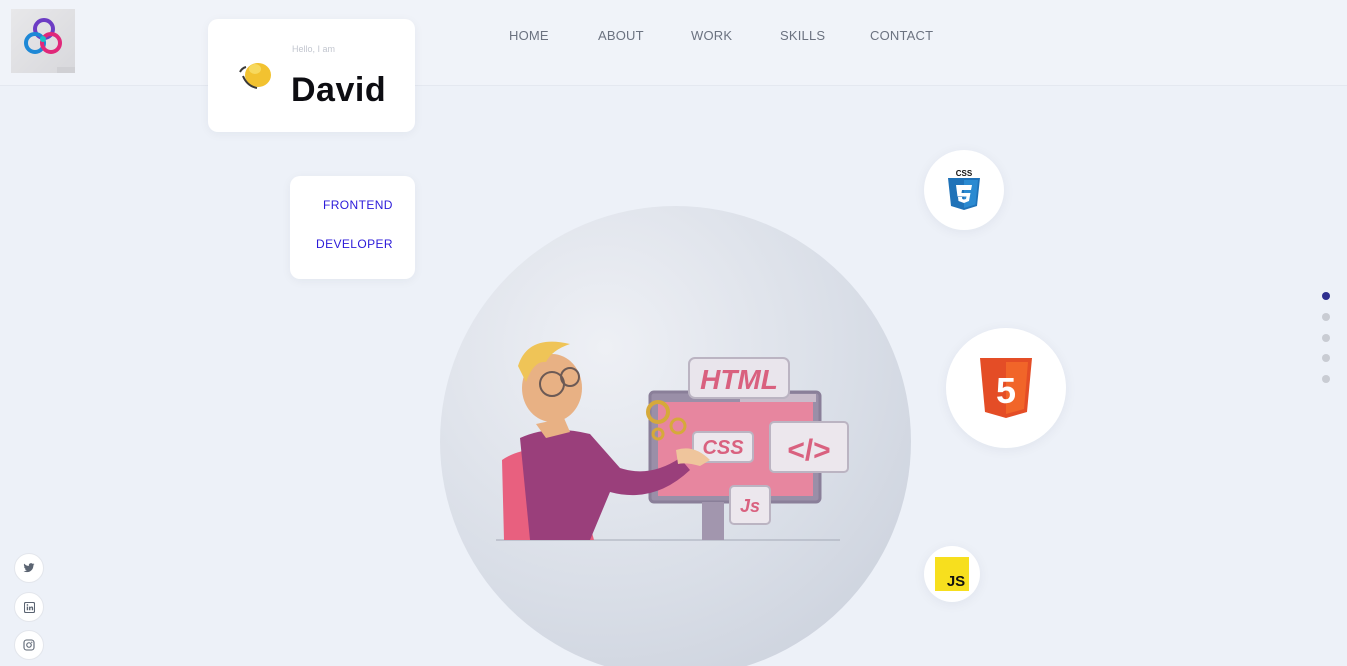 The height and width of the screenshot is (666, 1347). I want to click on waving-hand-icon, so click(255, 76).